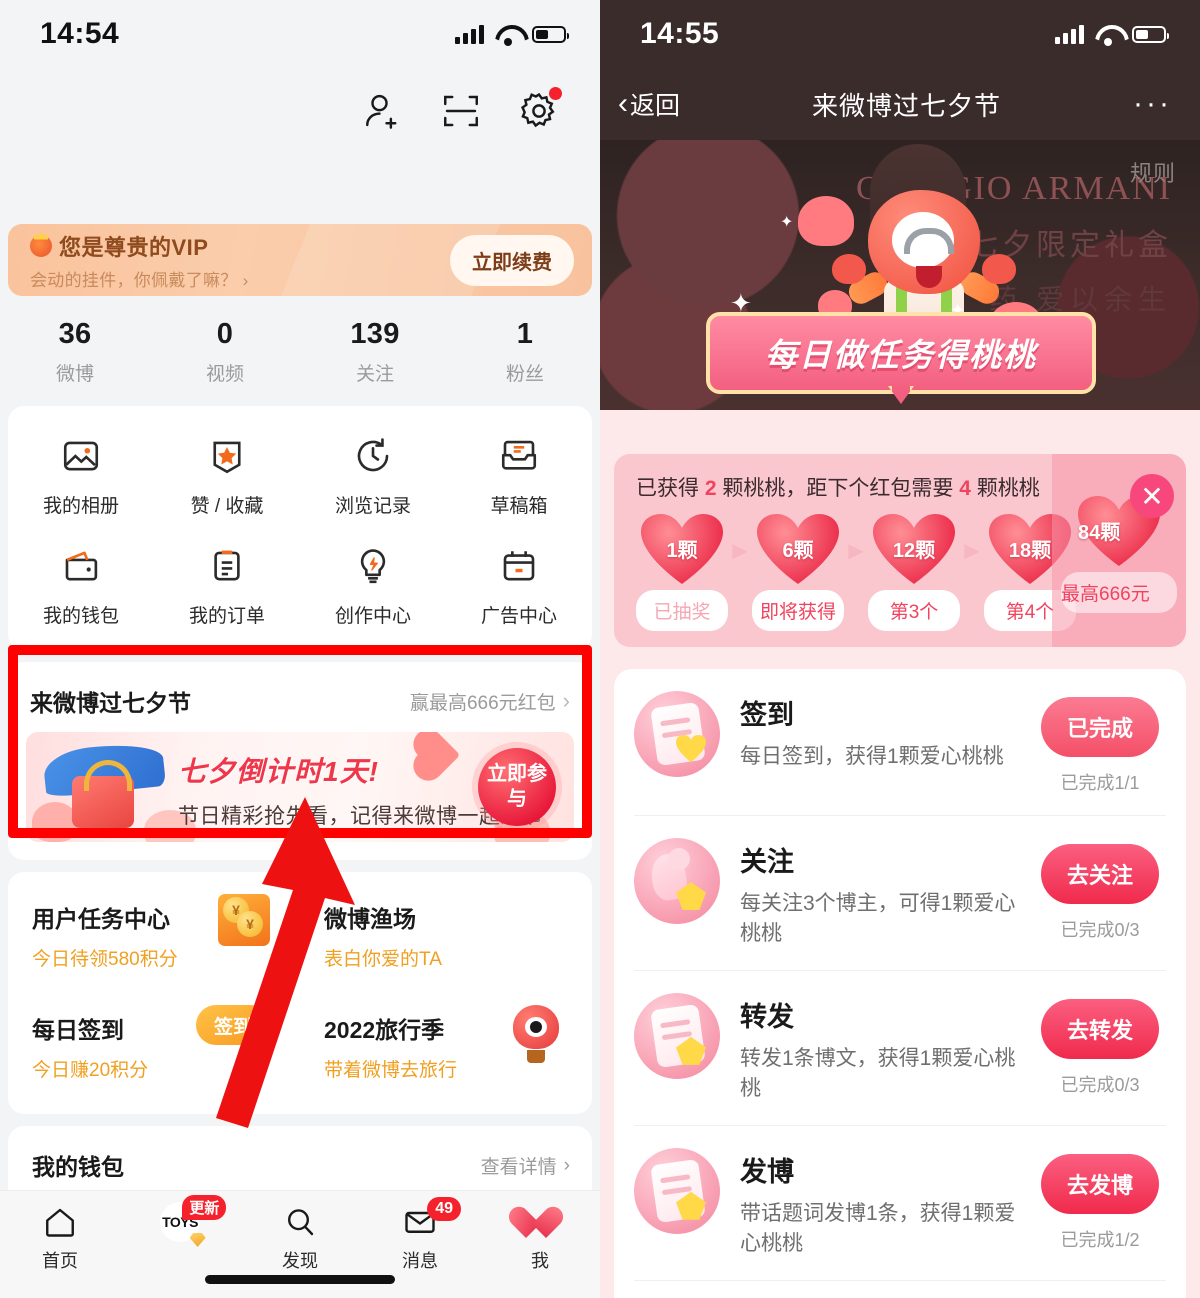  Describe the element at coordinates (550, 34) in the screenshot. I see `battery-icon` at that location.